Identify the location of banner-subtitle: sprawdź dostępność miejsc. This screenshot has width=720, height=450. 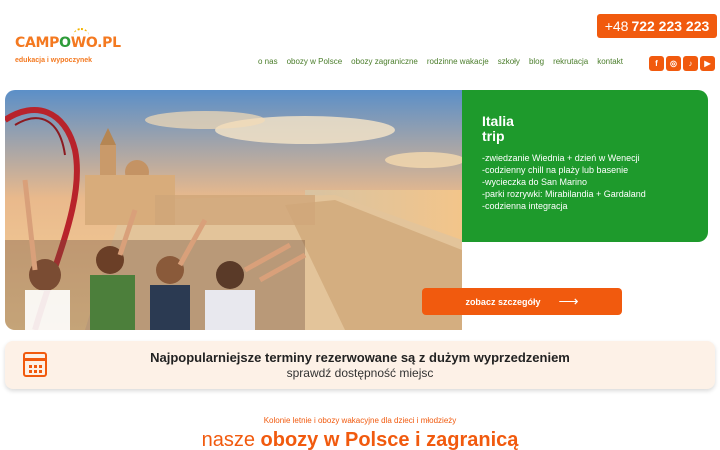
(360, 373).